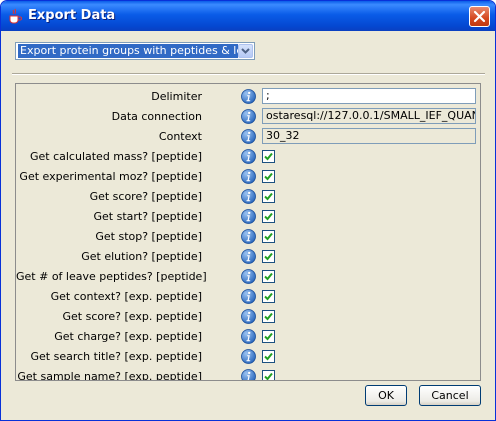 The height and width of the screenshot is (421, 496). I want to click on param-row: Get stop? [peptide], so click(248, 237).